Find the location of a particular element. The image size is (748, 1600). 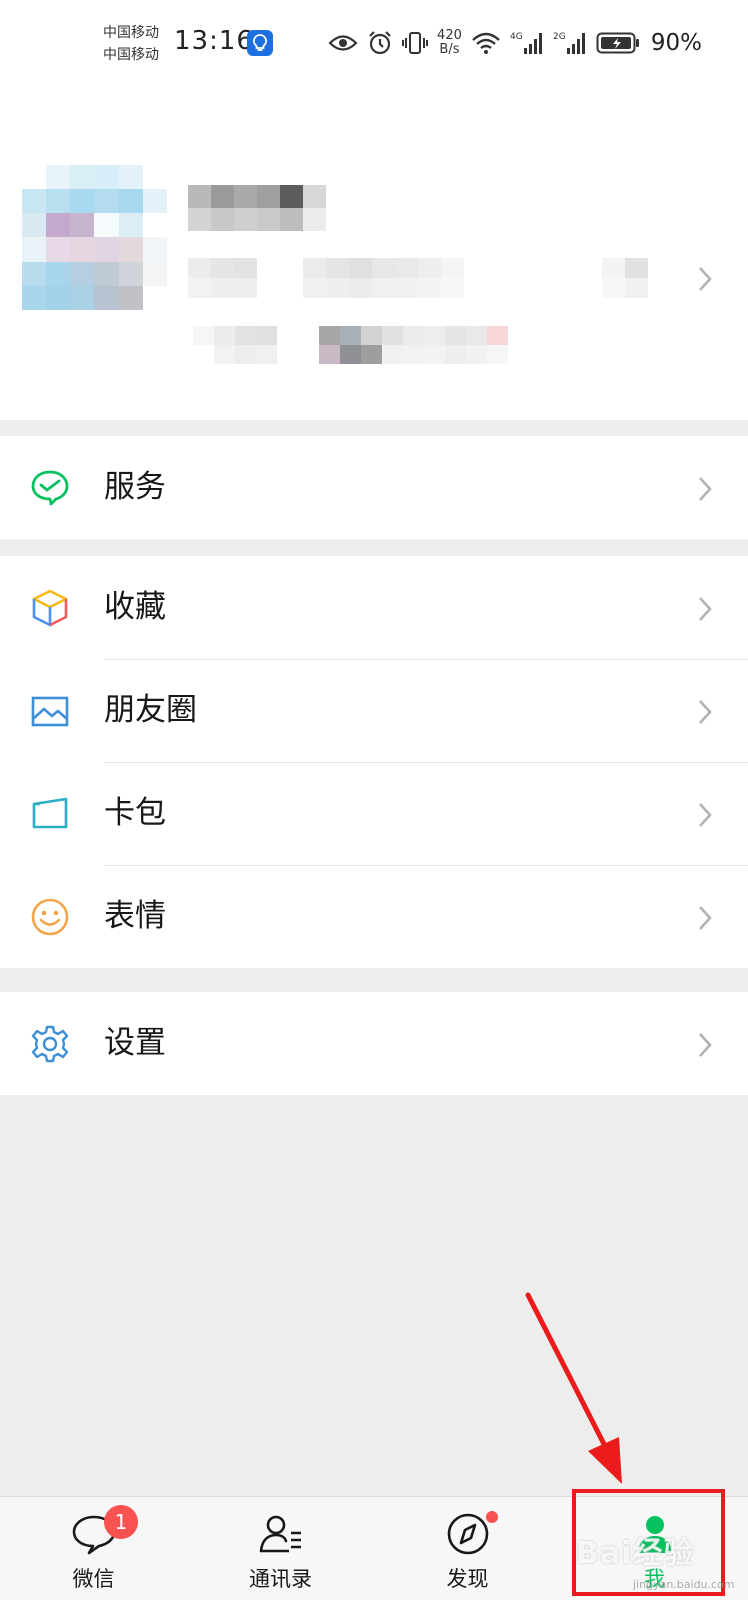

tab-chats: 1 微信 is located at coordinates (93, 1548).